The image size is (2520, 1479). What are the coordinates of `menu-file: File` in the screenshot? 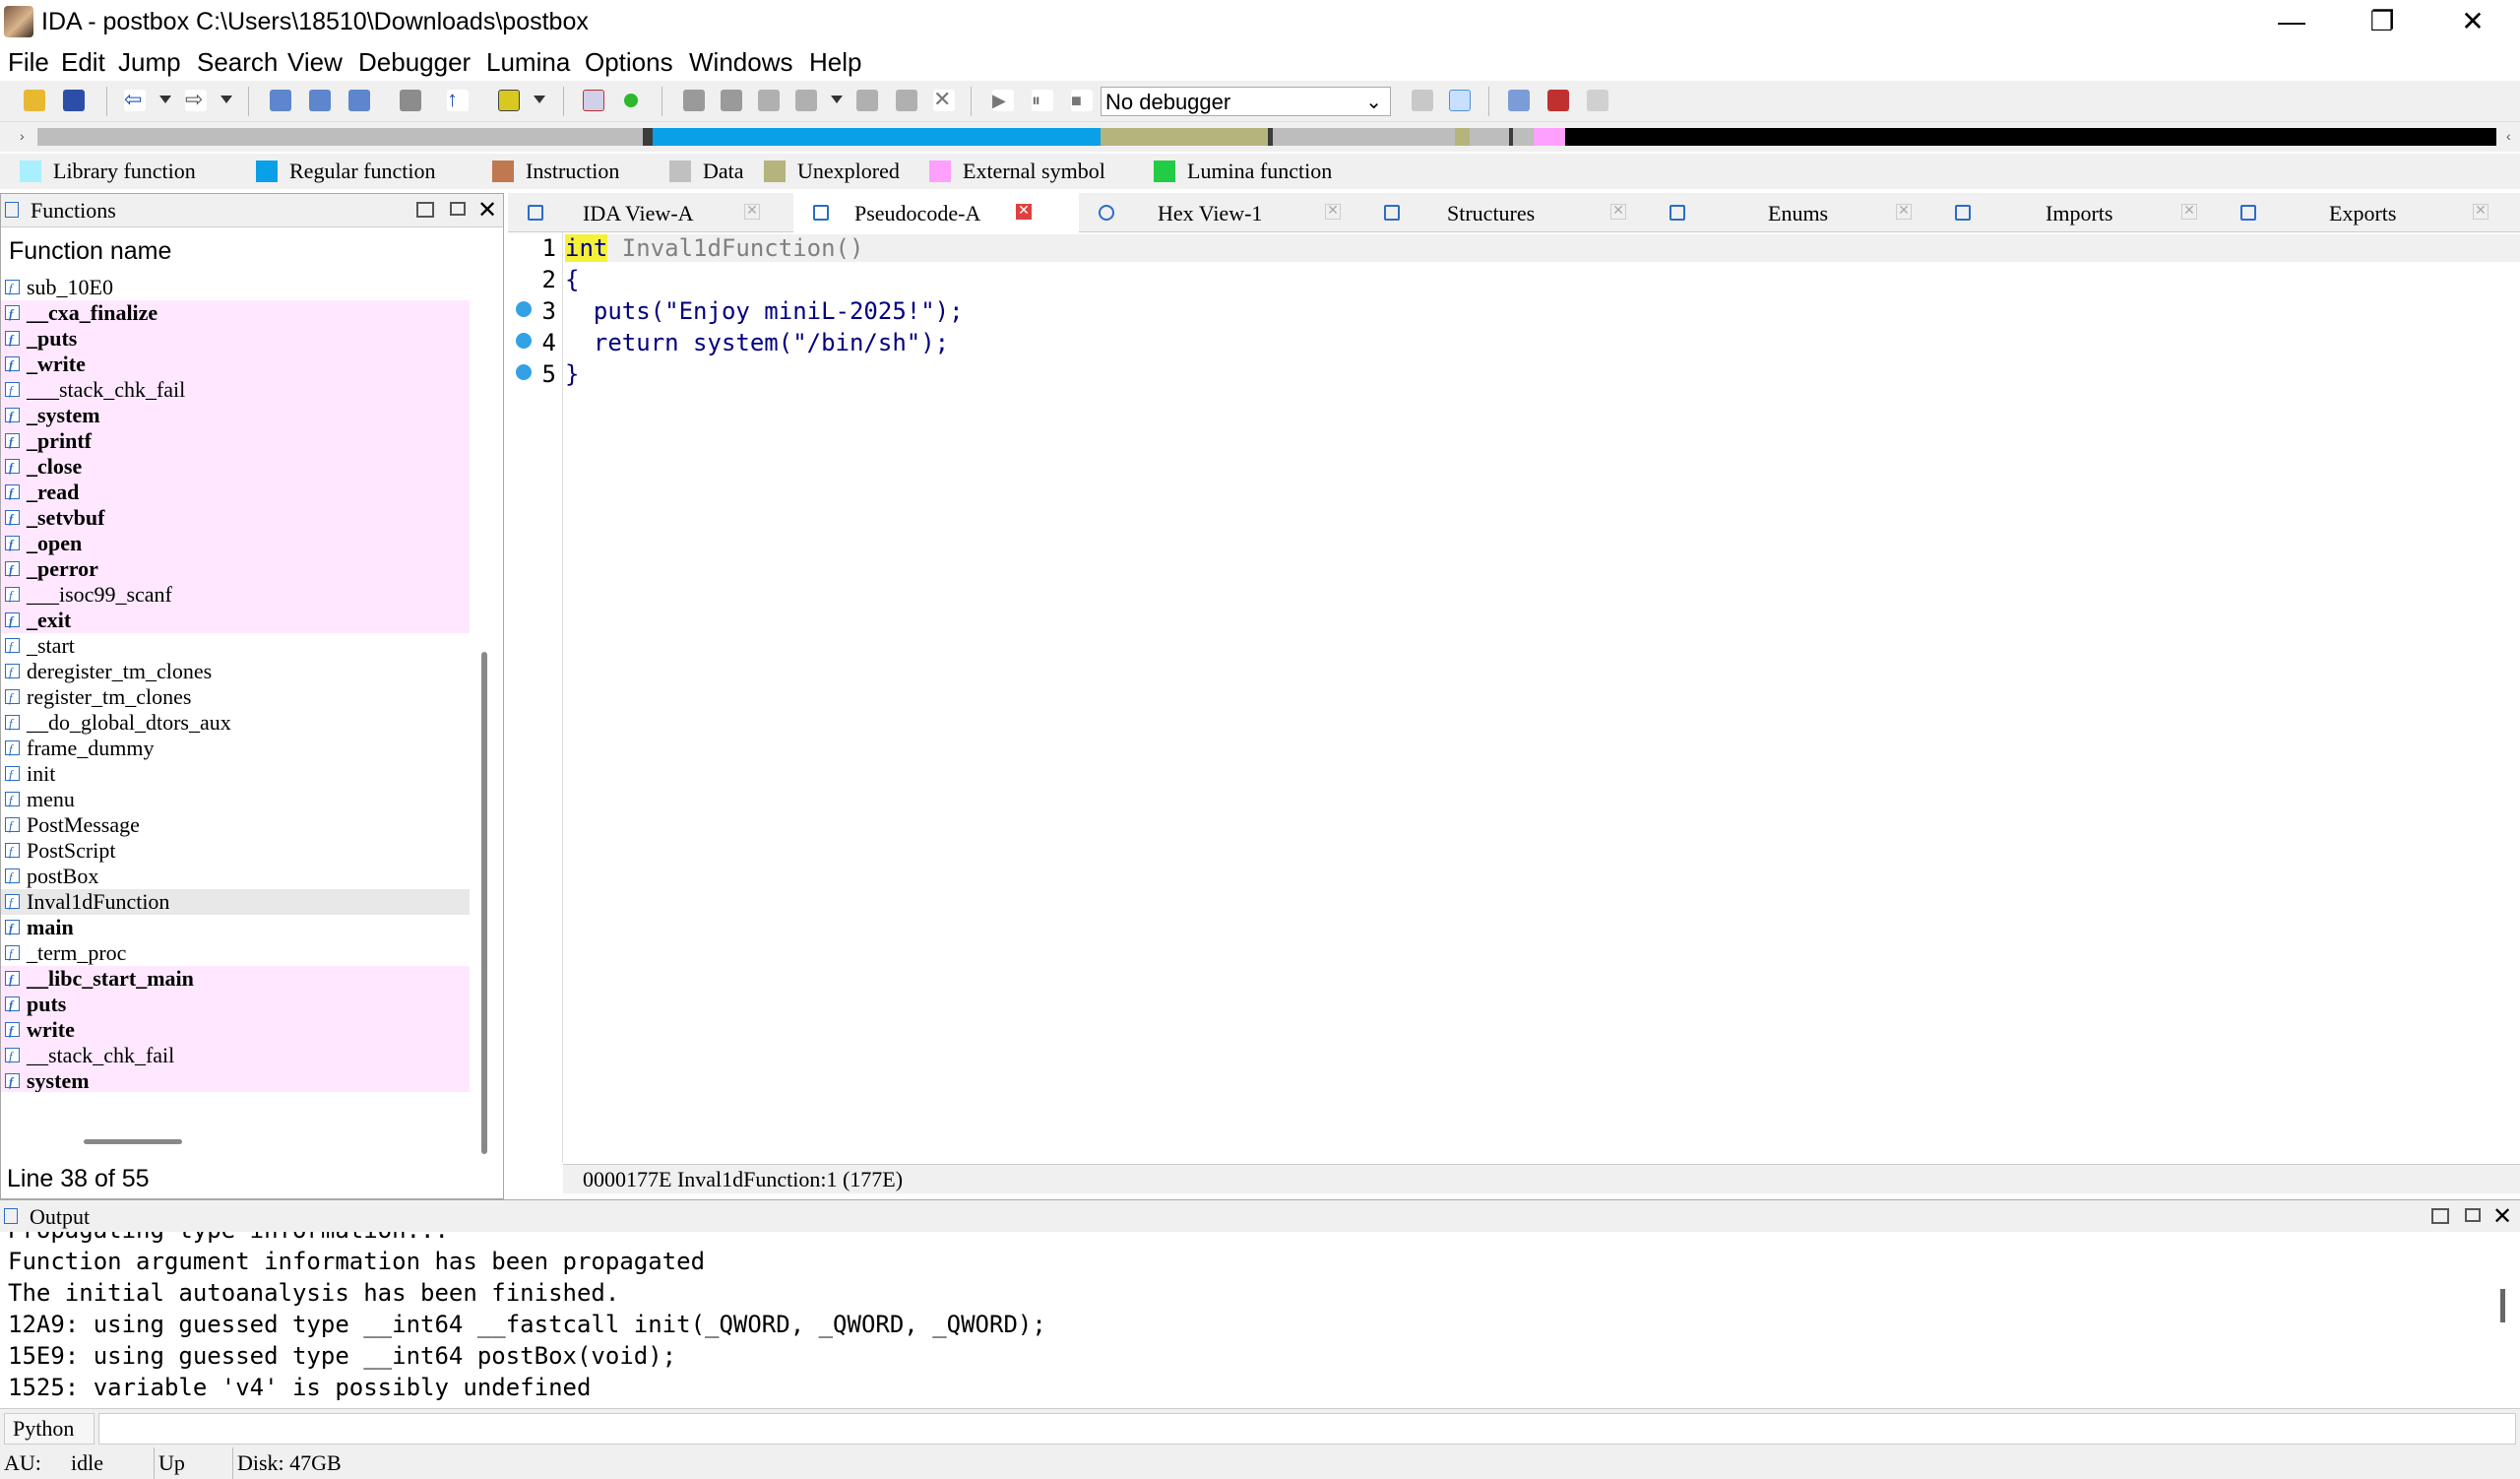 It's located at (28, 62).